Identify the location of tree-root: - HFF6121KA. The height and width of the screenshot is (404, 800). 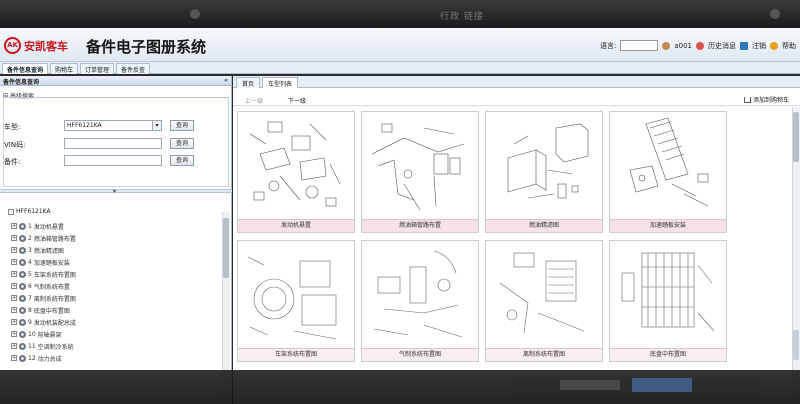
(29, 211).